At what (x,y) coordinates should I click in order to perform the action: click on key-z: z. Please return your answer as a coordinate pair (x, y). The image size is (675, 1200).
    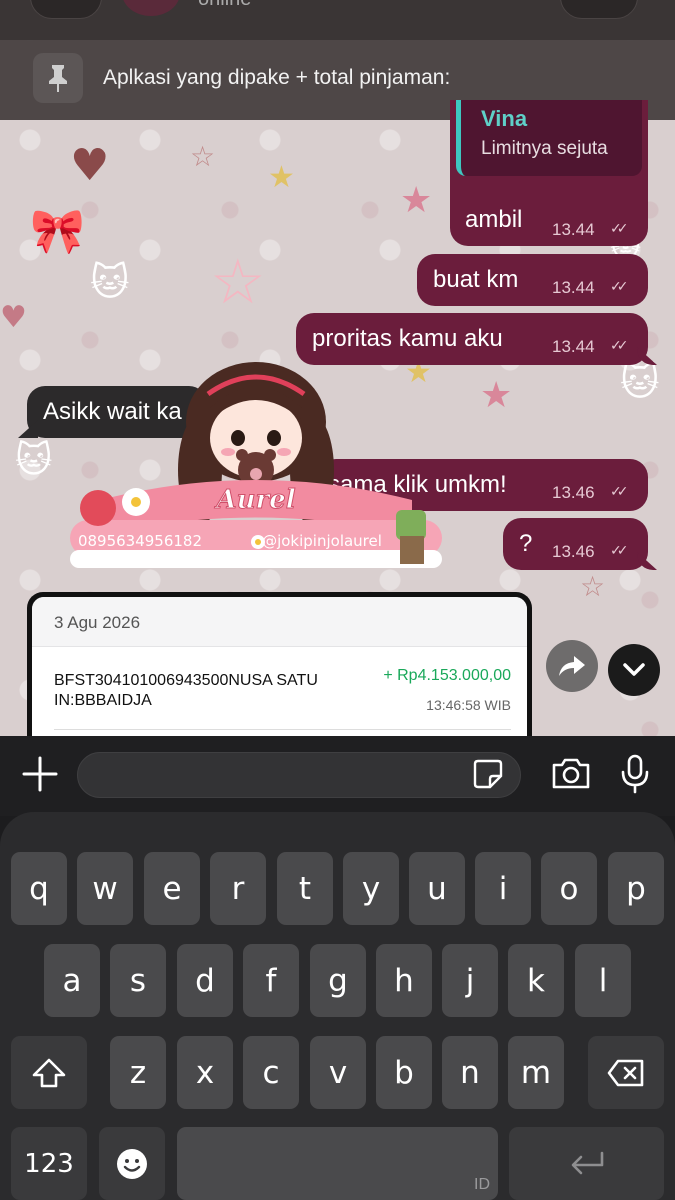
    Looking at the image, I should click on (138, 1072).